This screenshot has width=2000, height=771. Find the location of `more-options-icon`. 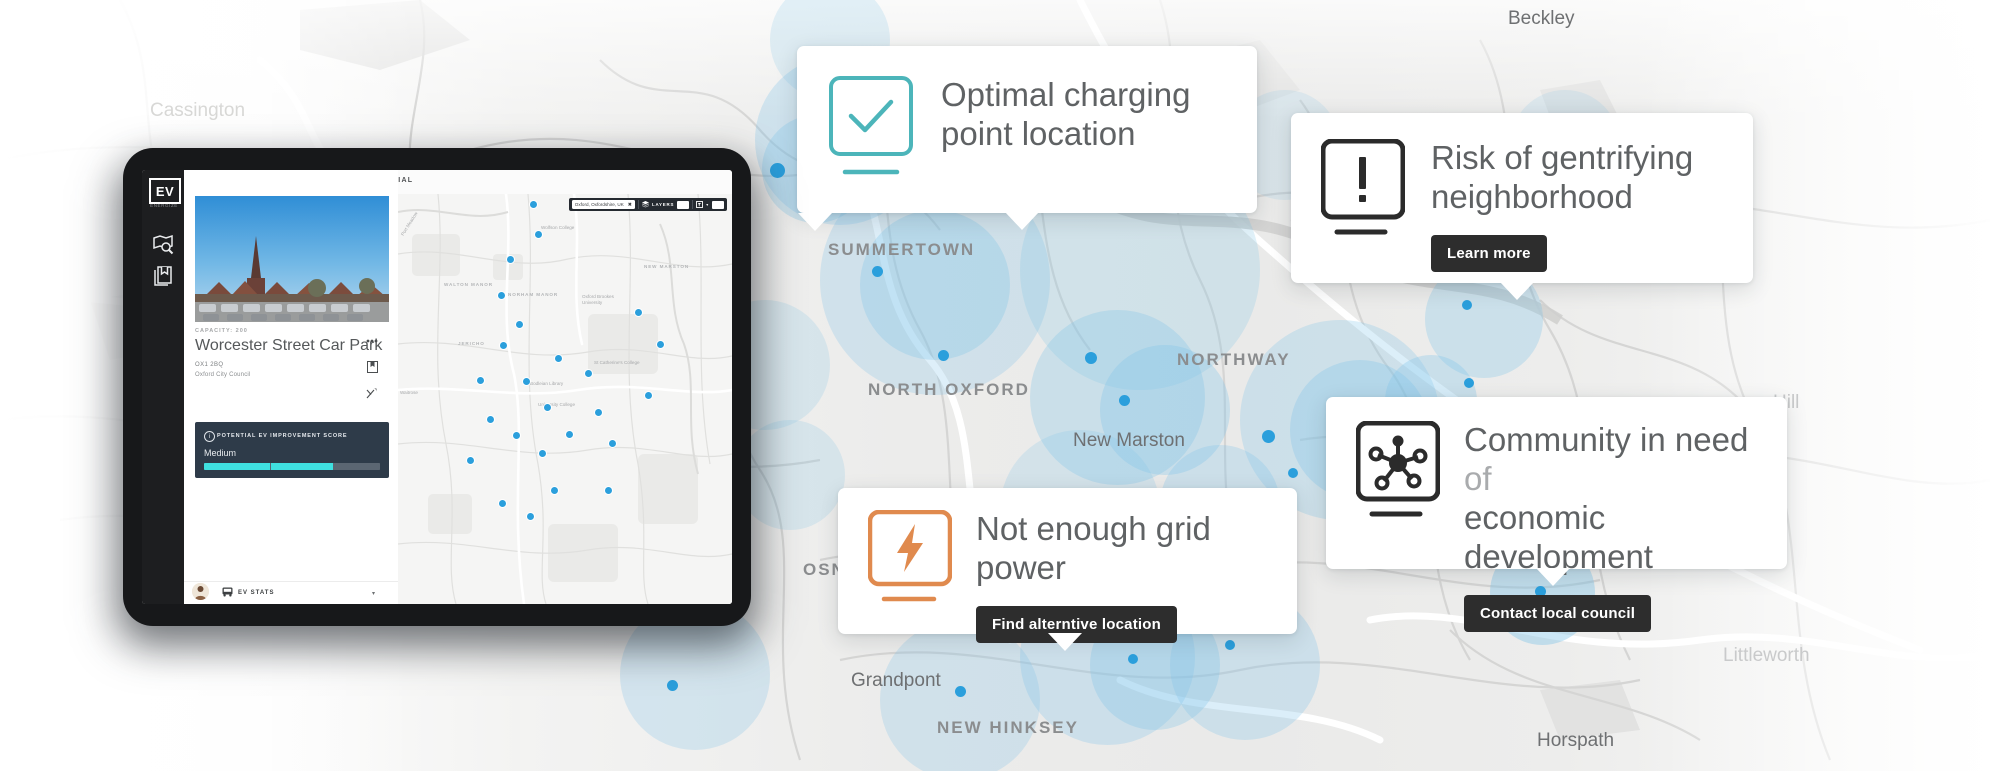

more-options-icon is located at coordinates (372, 341).